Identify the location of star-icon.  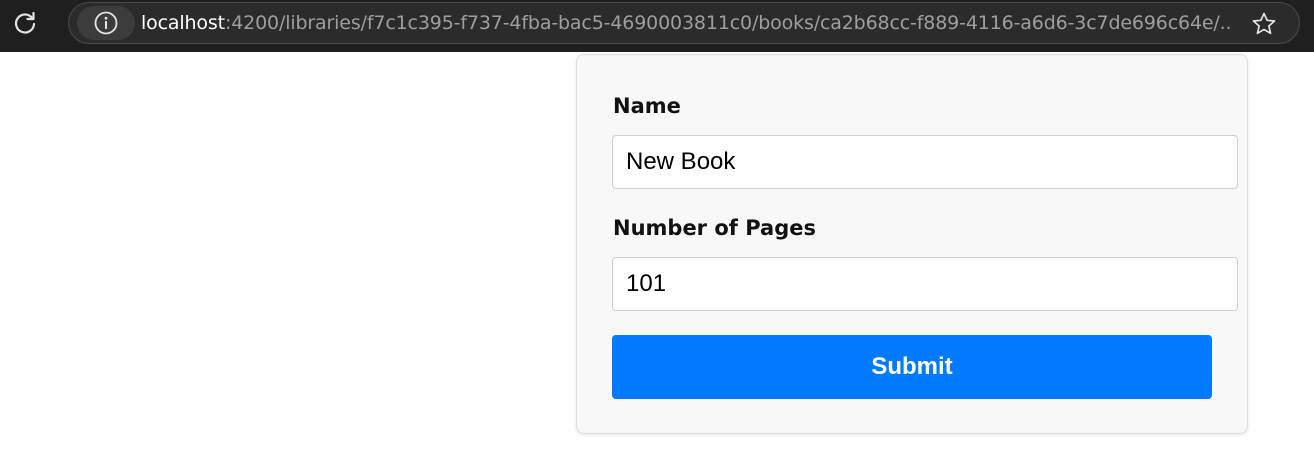
(1264, 23).